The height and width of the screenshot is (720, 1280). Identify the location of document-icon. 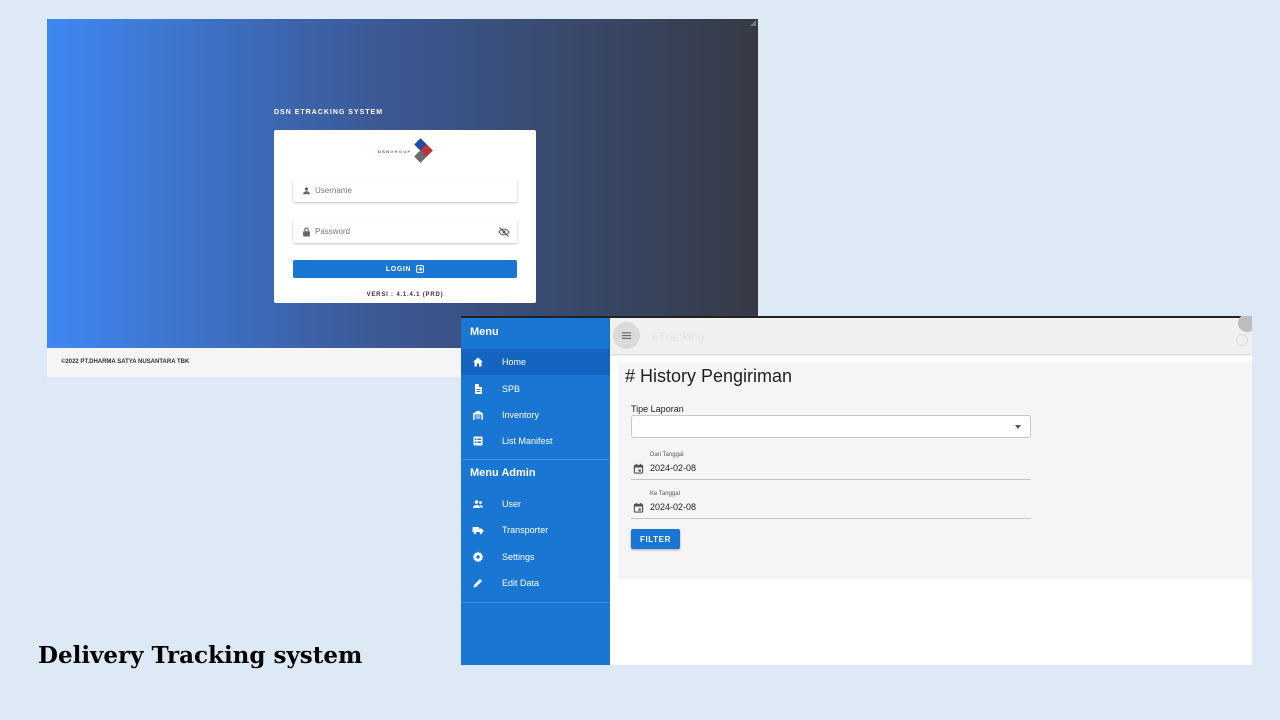
(478, 389).